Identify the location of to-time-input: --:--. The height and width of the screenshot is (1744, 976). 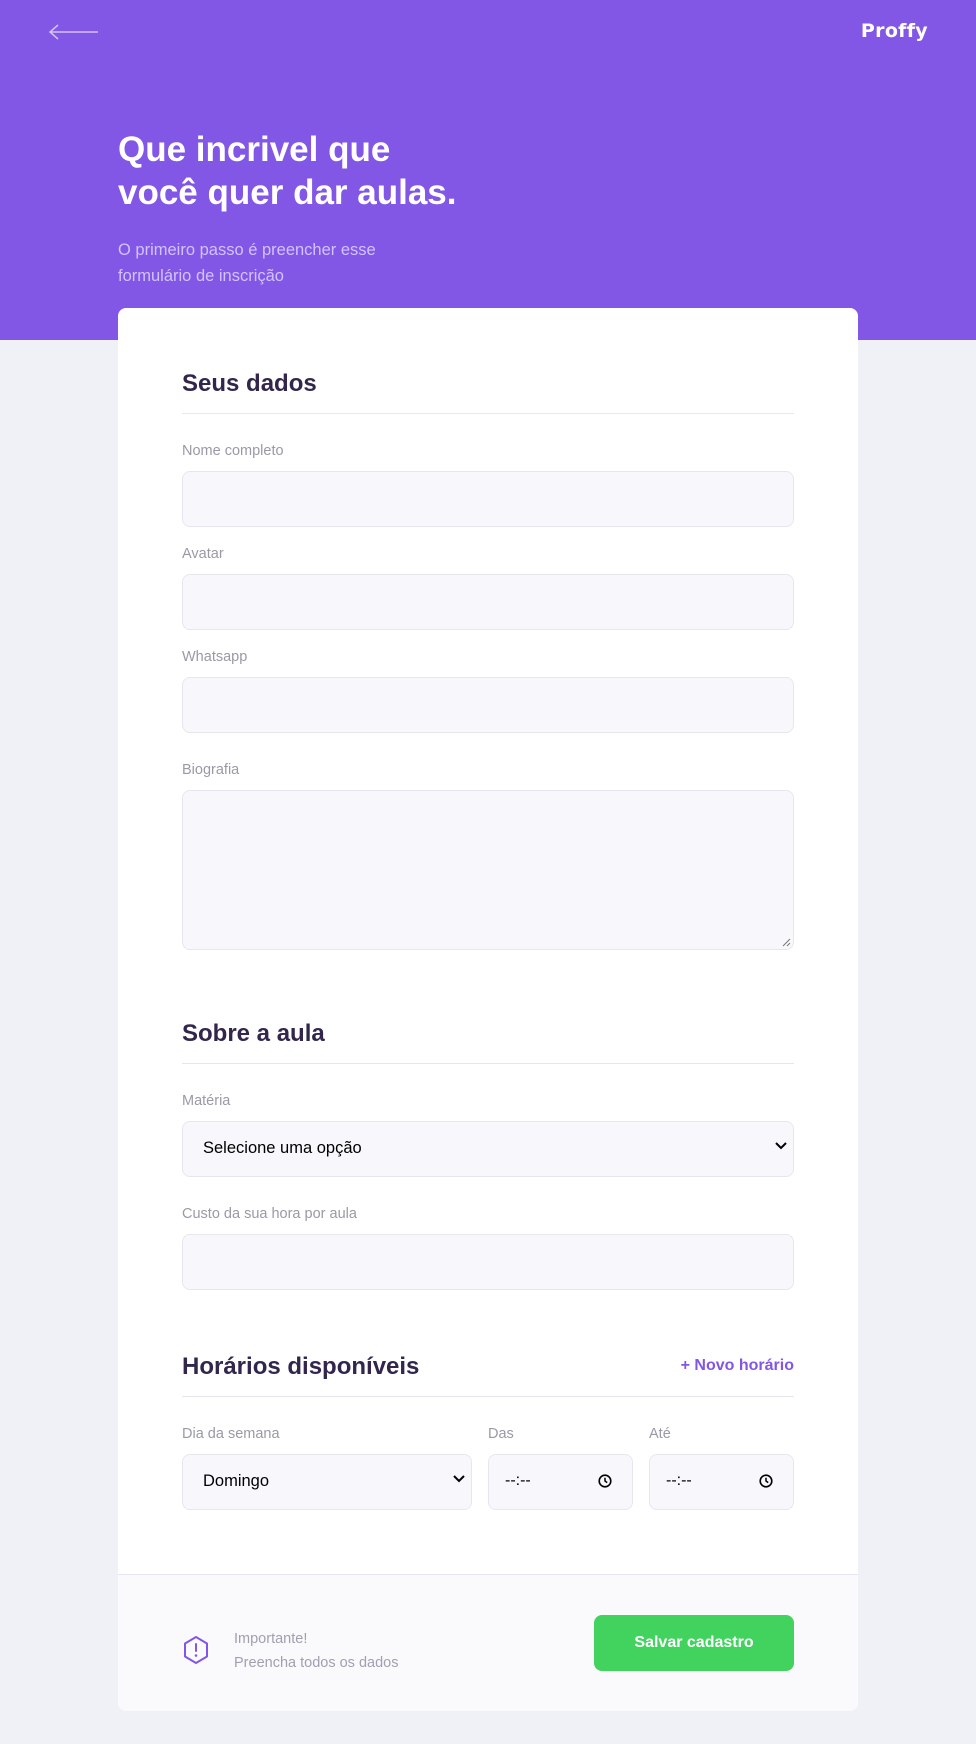
(721, 1482).